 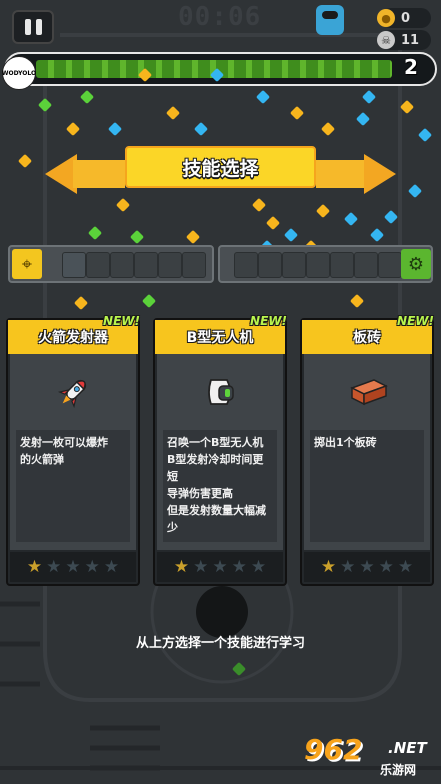 I want to click on watermark-site: 乐游网, so click(x=398, y=770).